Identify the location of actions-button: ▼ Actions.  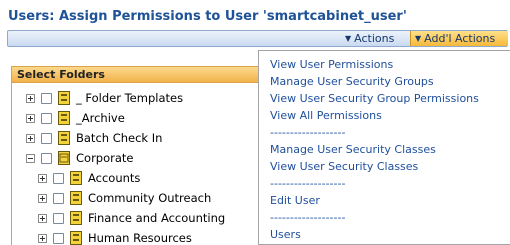
(369, 38).